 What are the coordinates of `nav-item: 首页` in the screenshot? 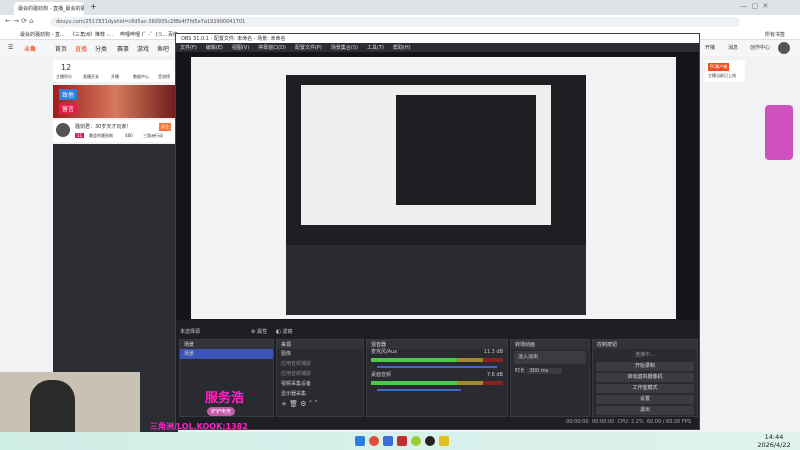 It's located at (61, 48).